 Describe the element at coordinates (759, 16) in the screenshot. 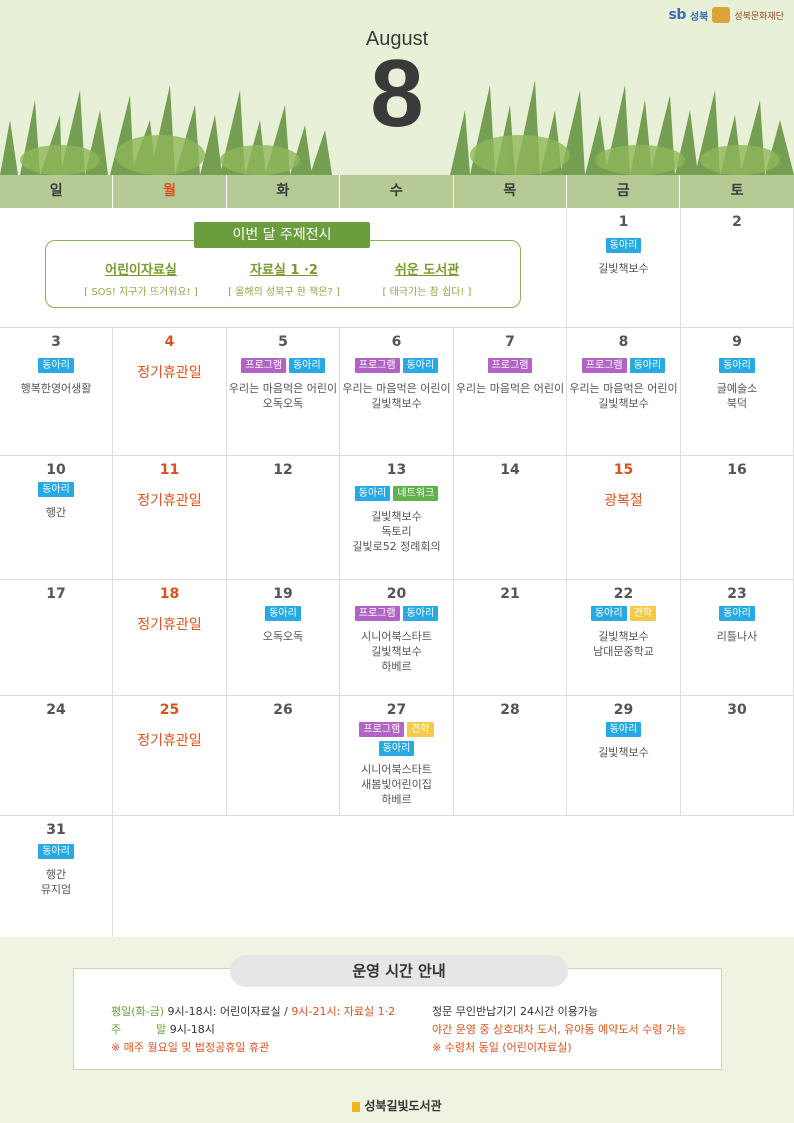

I see `foundation-name: 성북문화재단` at that location.